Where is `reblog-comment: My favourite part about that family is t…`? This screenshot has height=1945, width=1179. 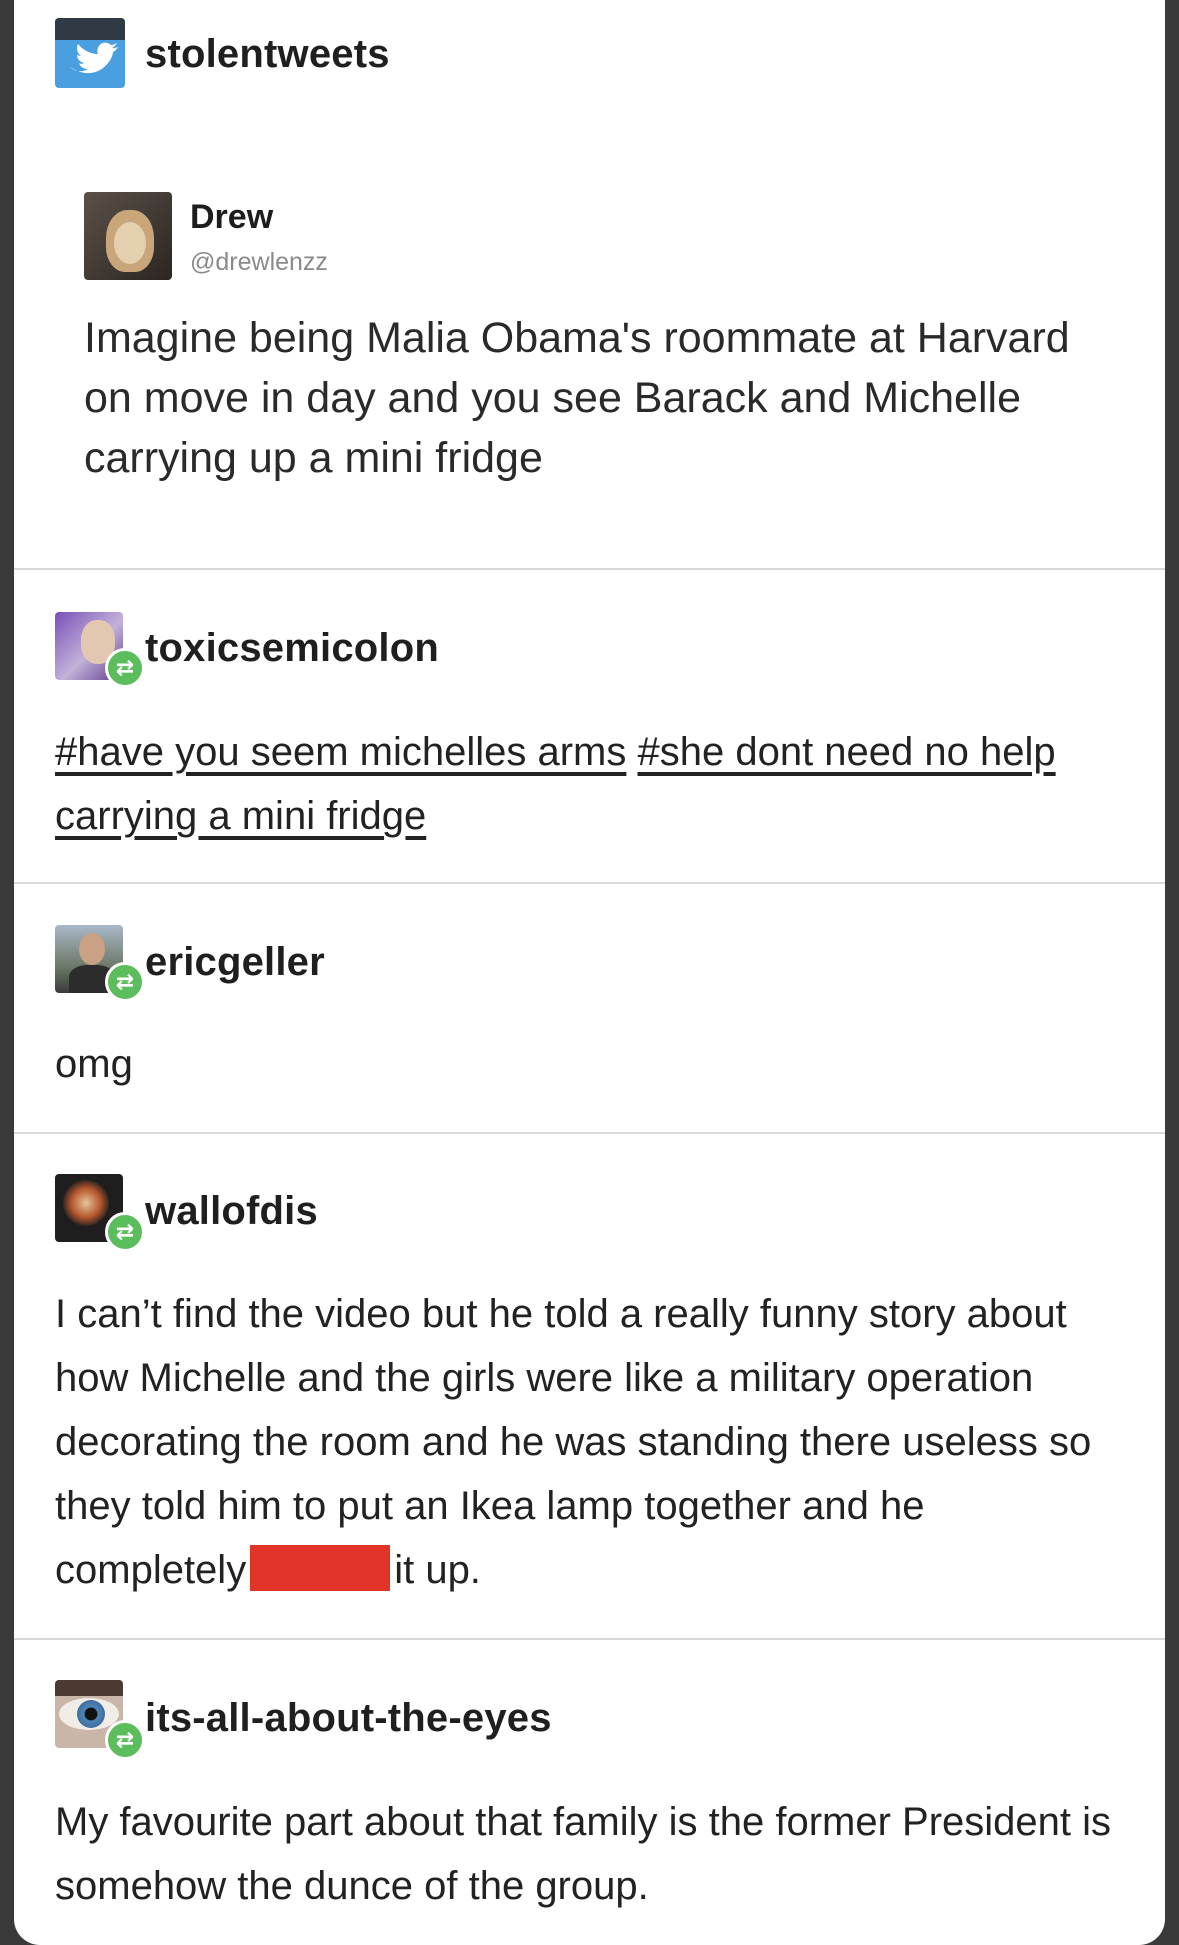 reblog-comment: My favourite part about that family is t… is located at coordinates (583, 1854).